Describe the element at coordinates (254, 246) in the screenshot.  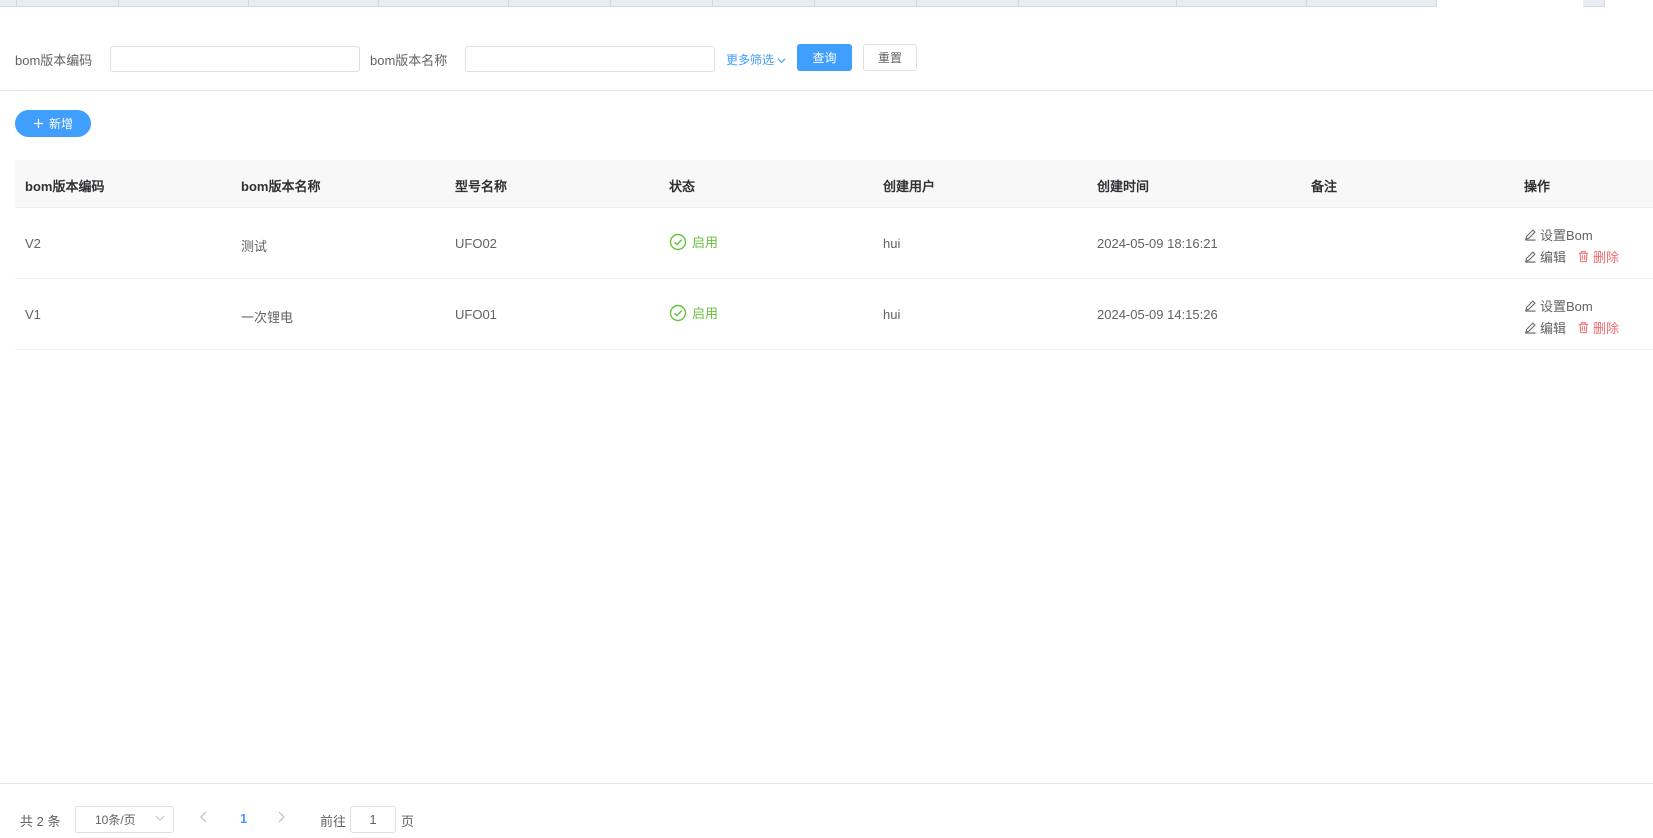
I see `cell-name: 测试` at that location.